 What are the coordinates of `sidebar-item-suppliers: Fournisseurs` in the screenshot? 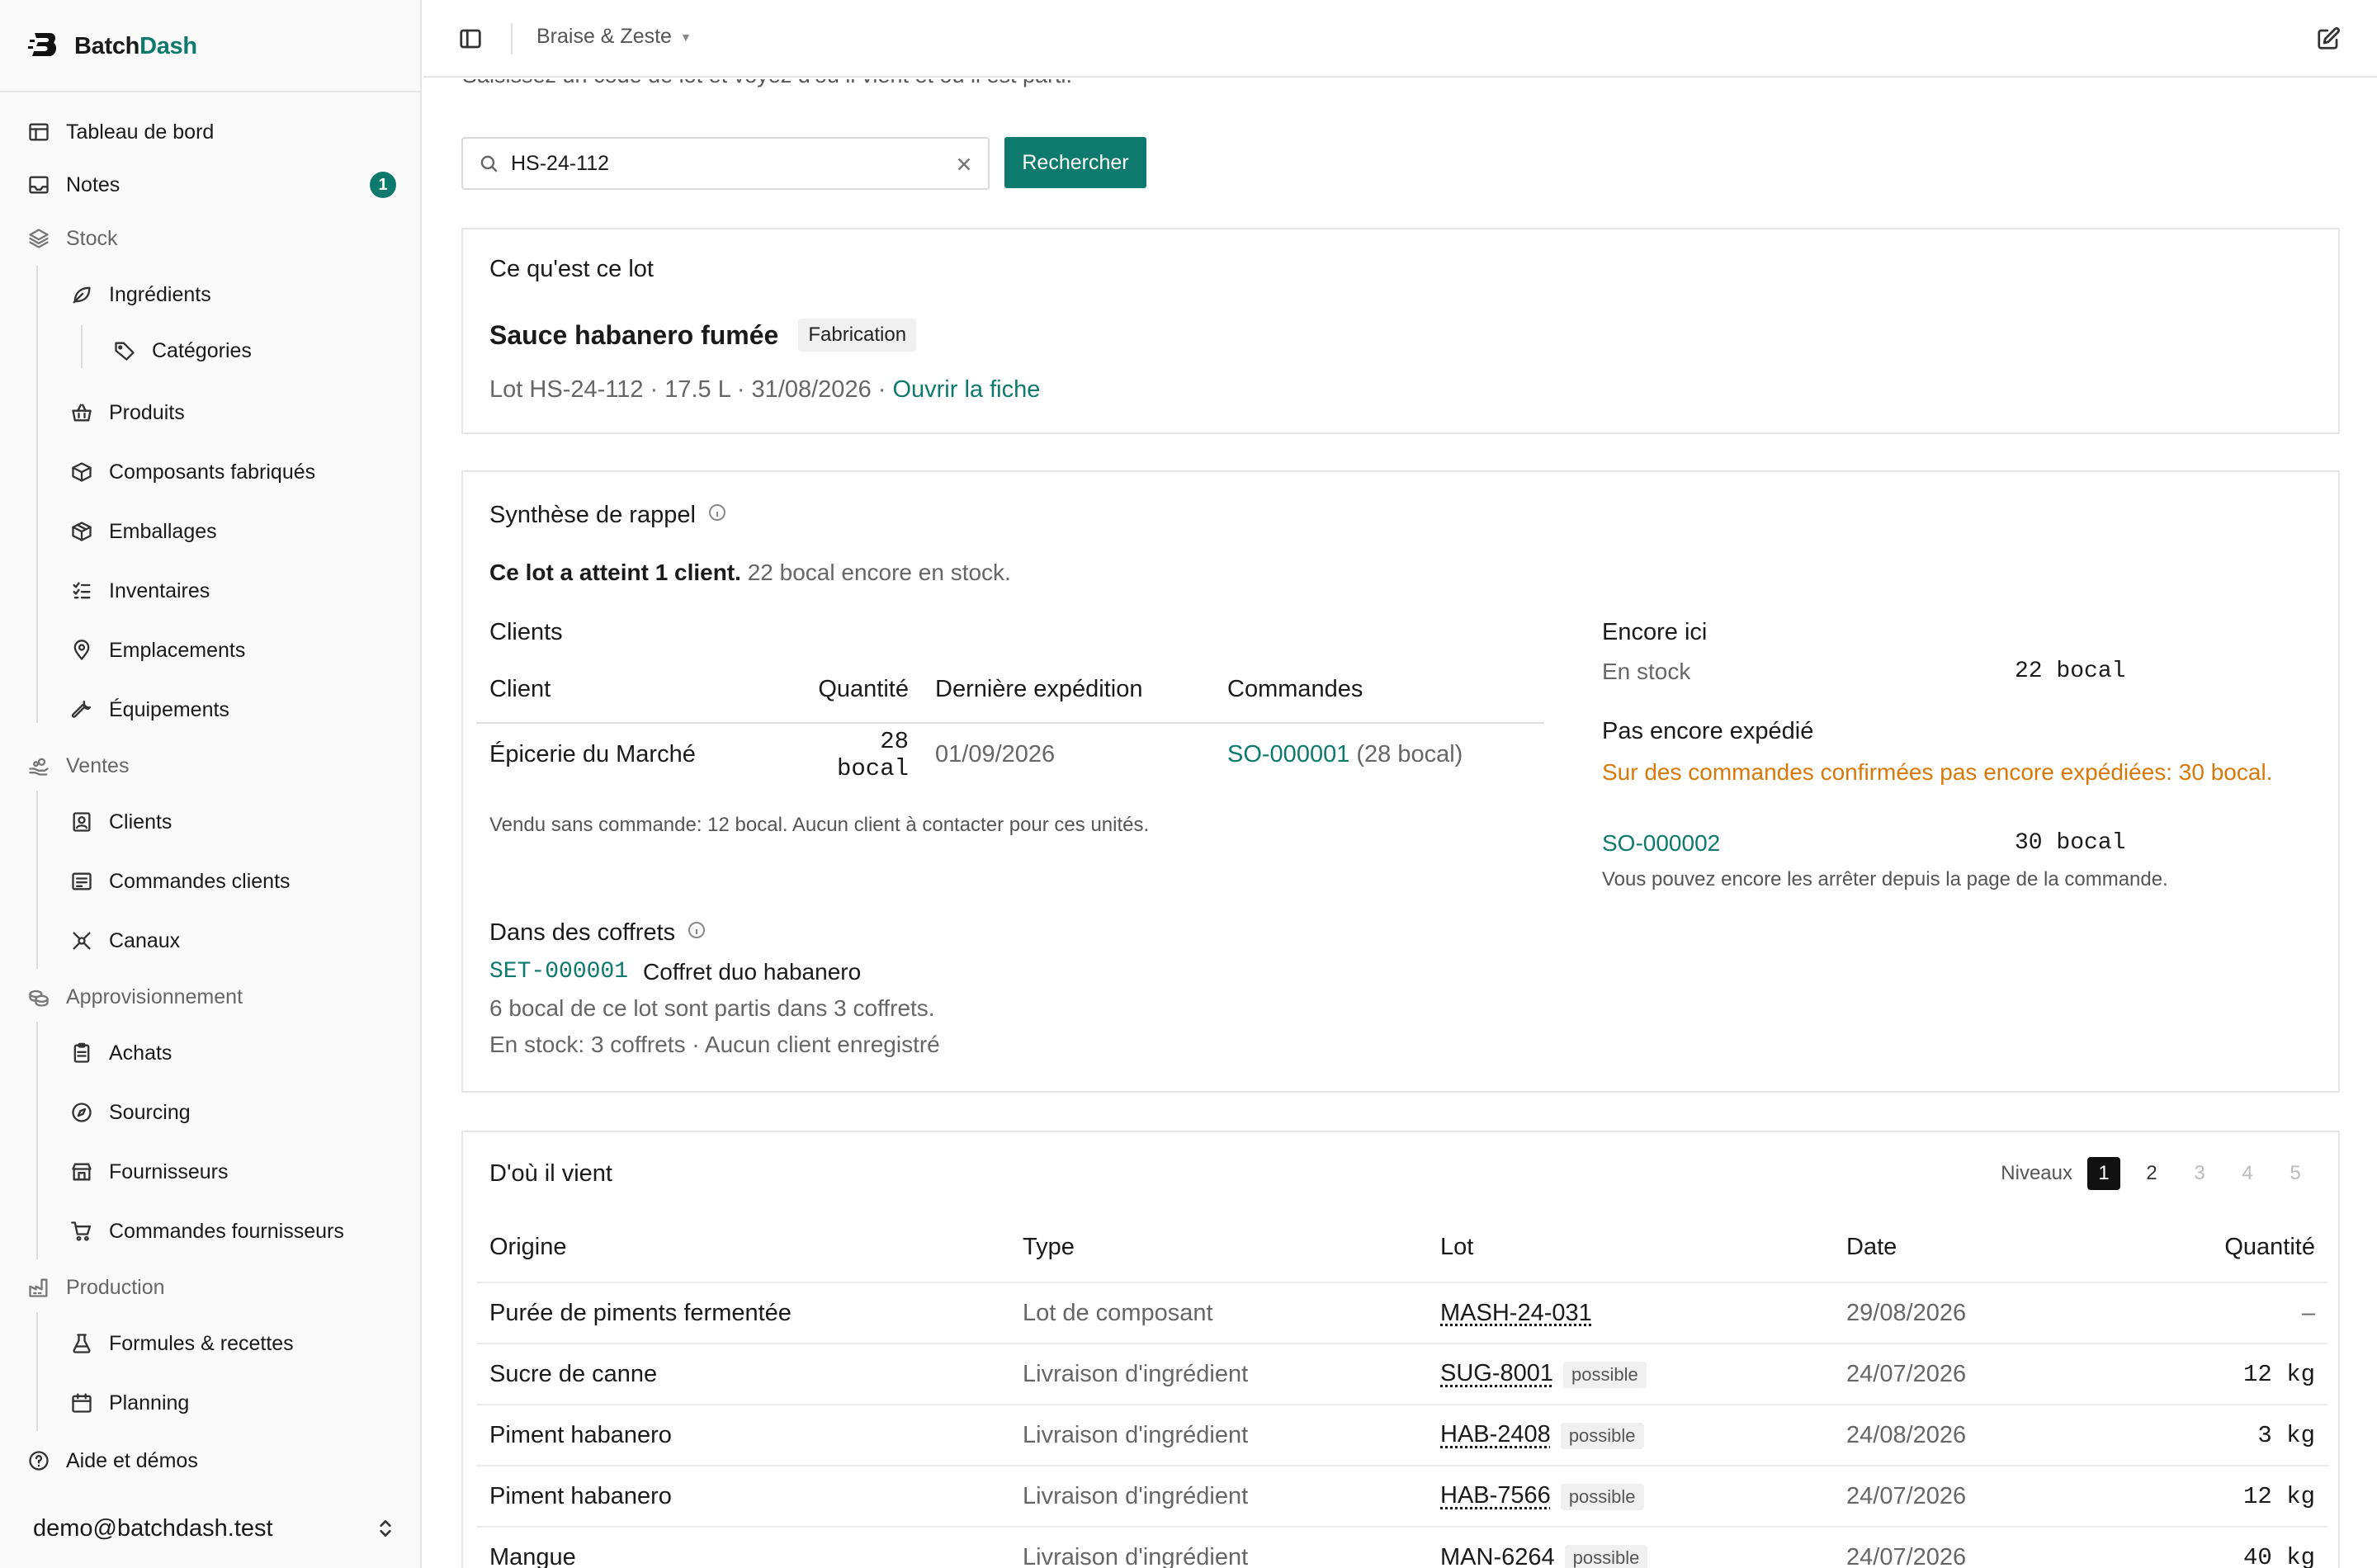 It's located at (149, 1172).